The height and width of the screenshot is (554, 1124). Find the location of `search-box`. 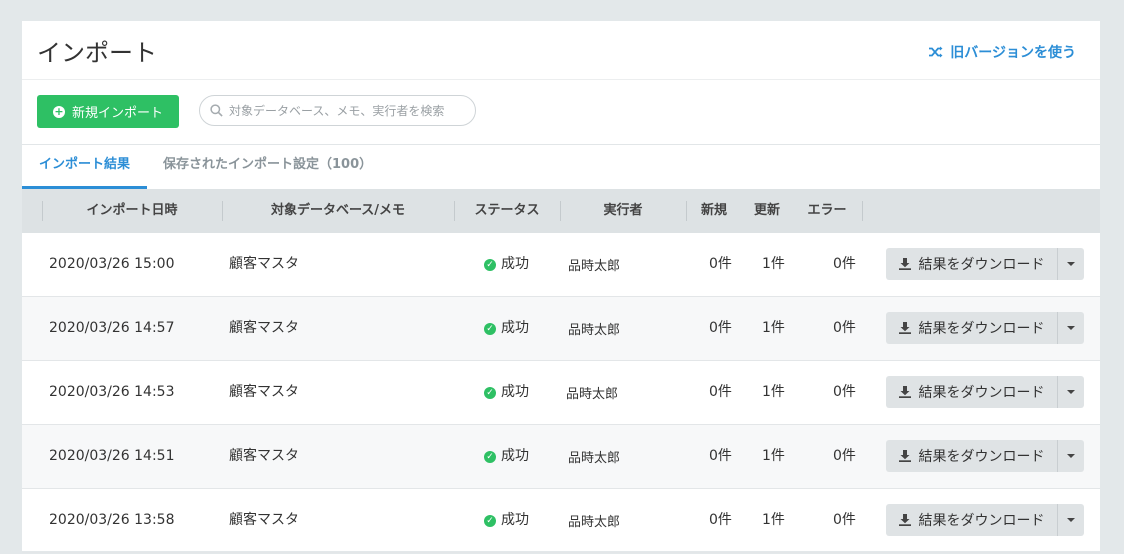

search-box is located at coordinates (337, 110).